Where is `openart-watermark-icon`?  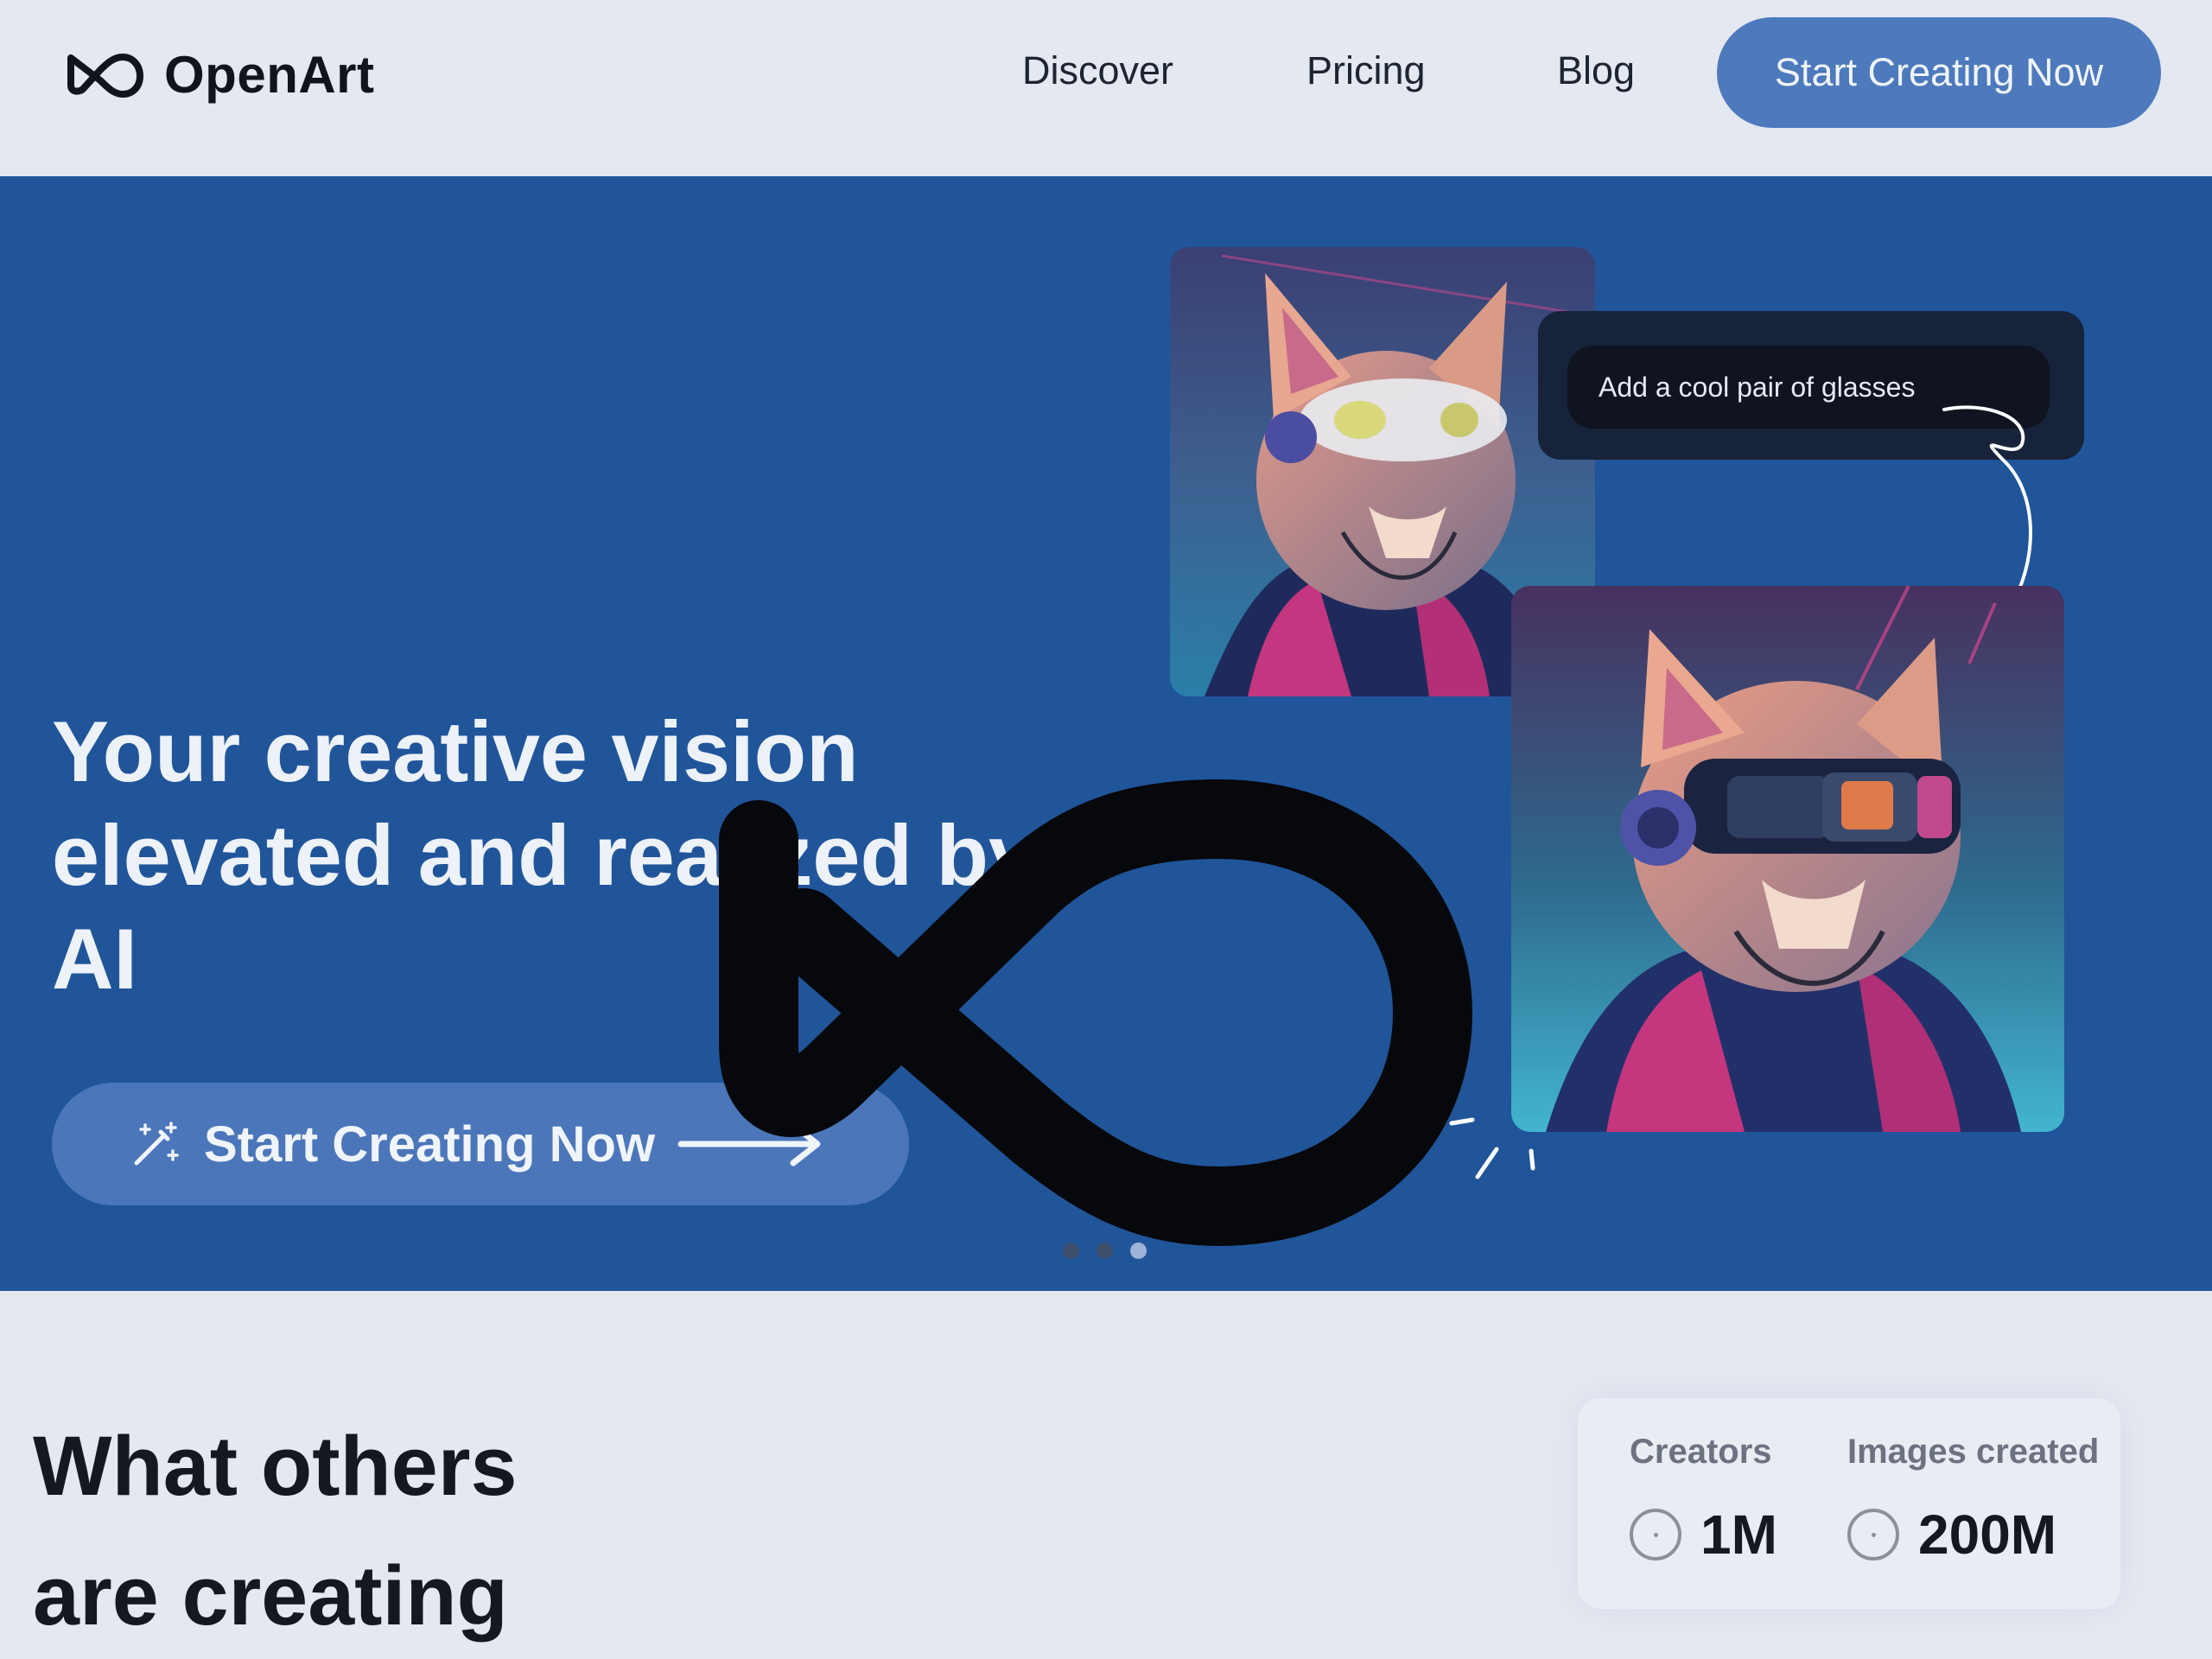
openart-watermark-icon is located at coordinates (1095, 1013).